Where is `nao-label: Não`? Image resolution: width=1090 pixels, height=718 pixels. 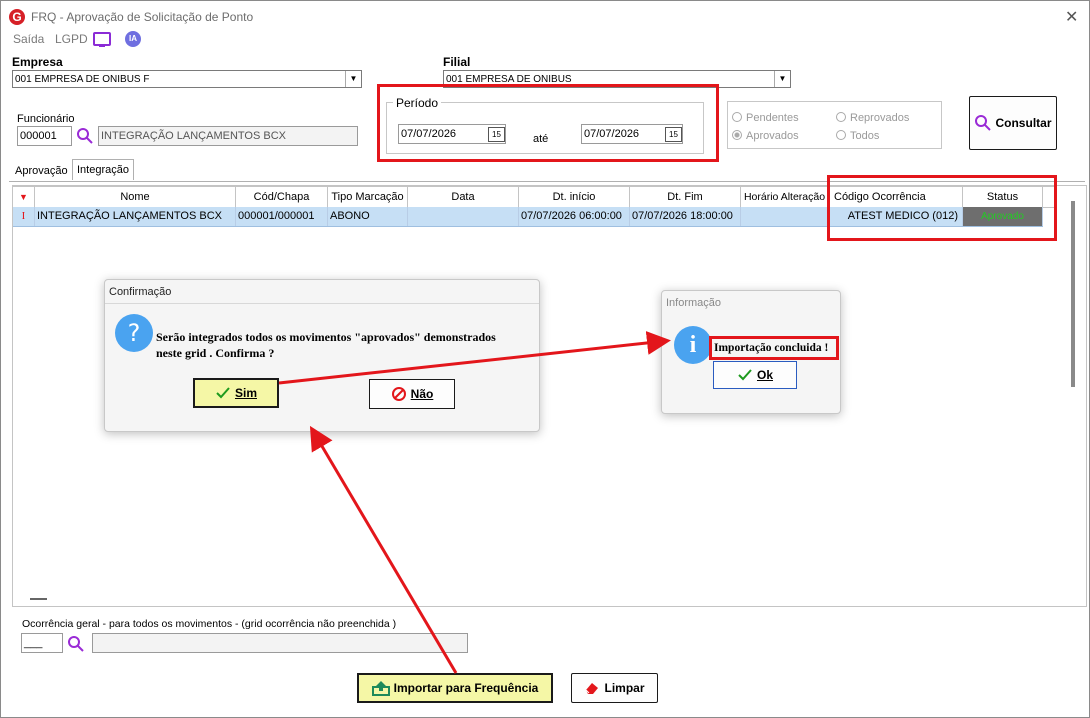 nao-label: Não is located at coordinates (422, 394).